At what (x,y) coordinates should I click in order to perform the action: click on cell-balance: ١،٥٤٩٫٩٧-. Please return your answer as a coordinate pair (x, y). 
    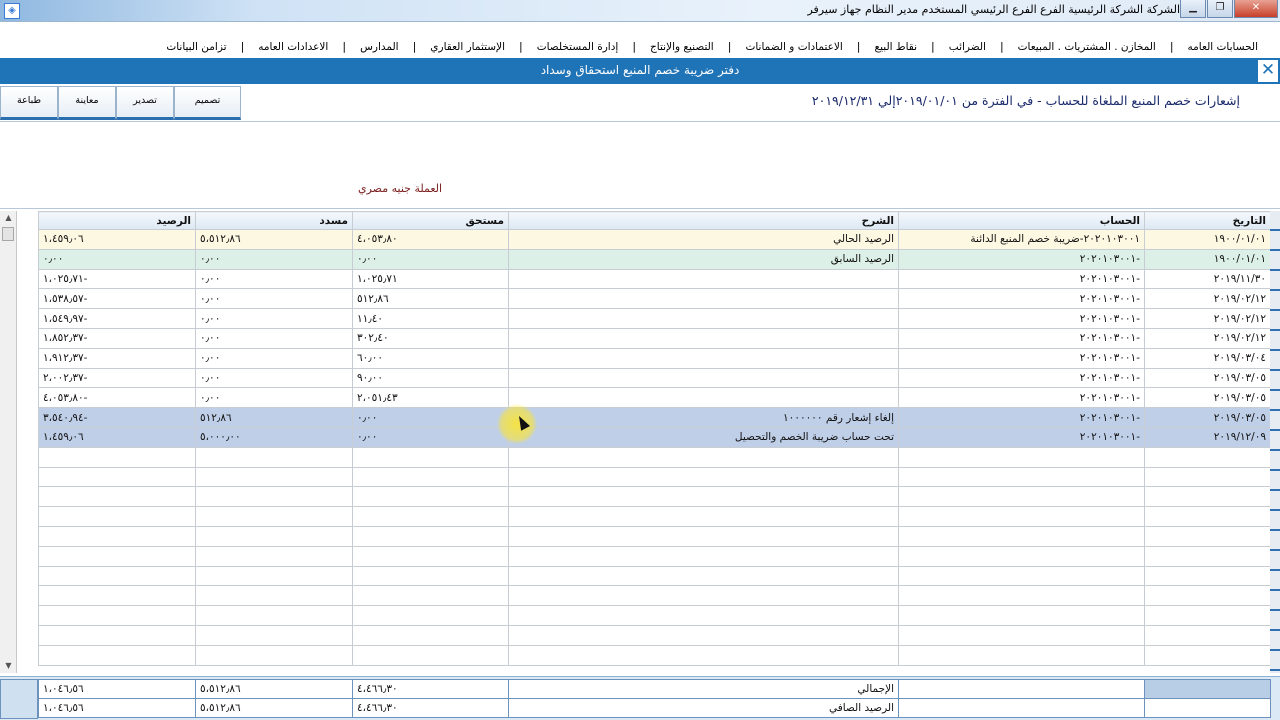
    Looking at the image, I should click on (117, 318).